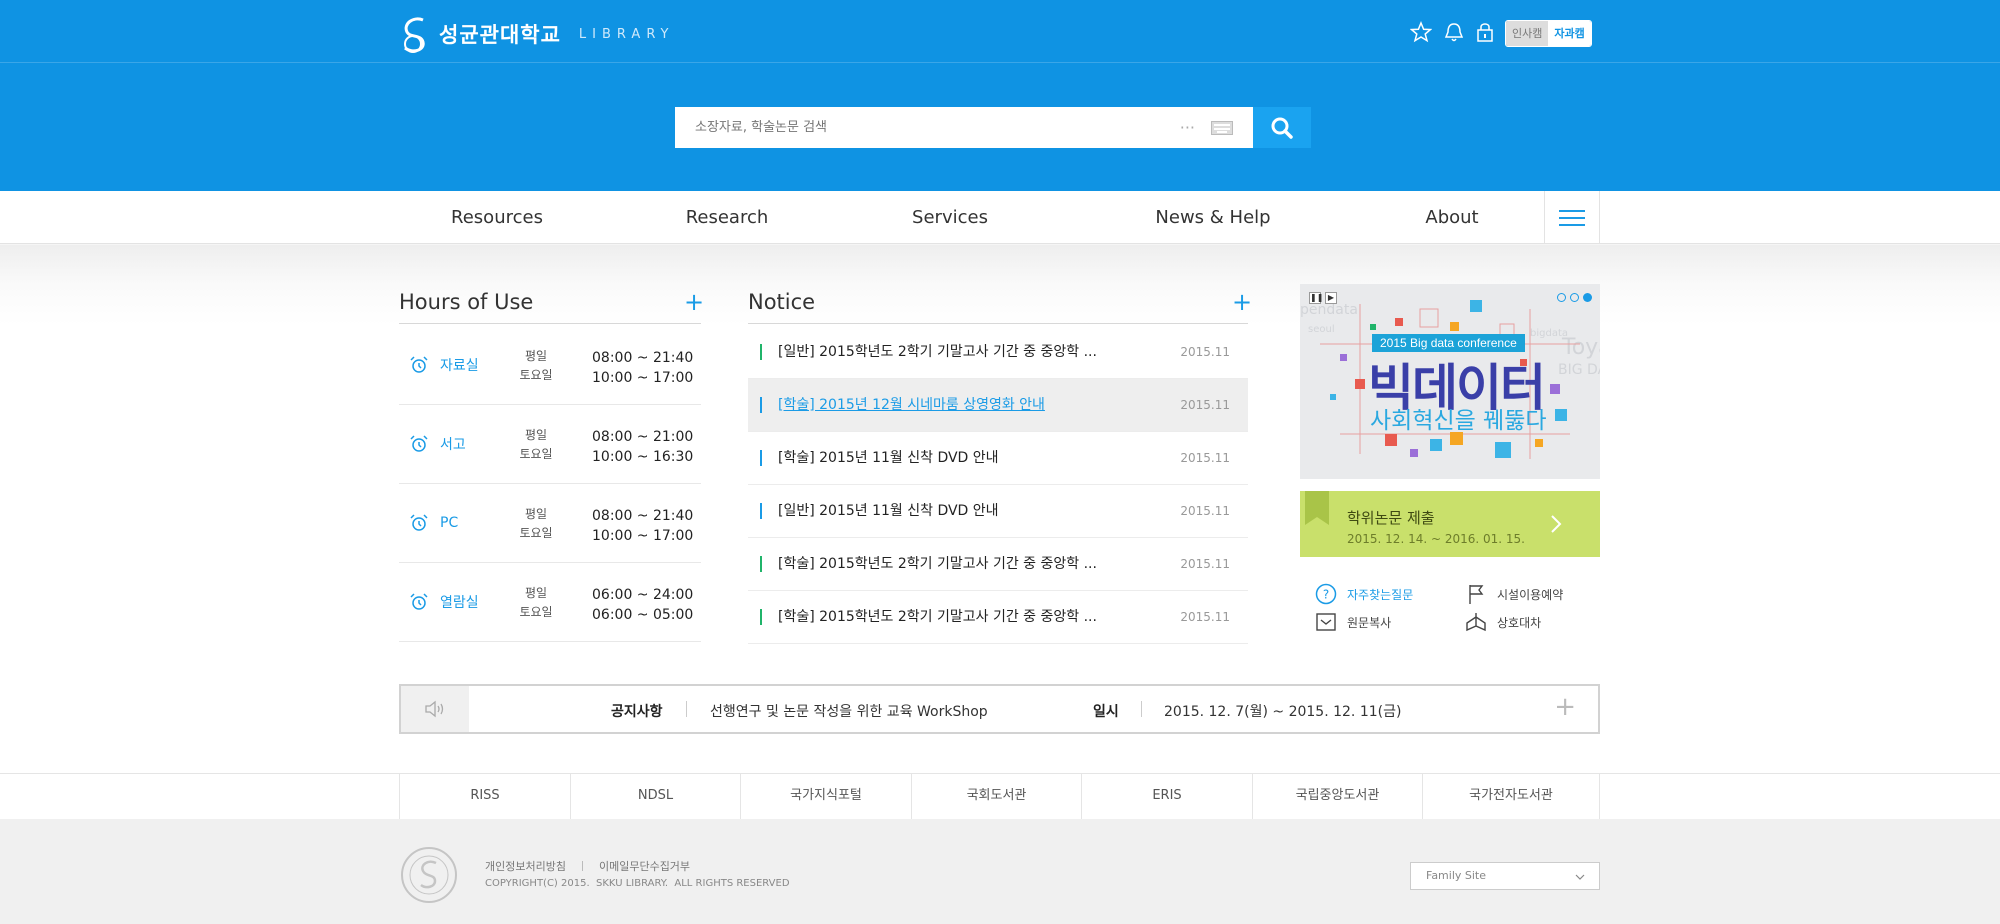 The width and height of the screenshot is (2000, 924). What do you see at coordinates (1527, 33) in the screenshot?
I see `campus-tab-humanities: 인사캠` at bounding box center [1527, 33].